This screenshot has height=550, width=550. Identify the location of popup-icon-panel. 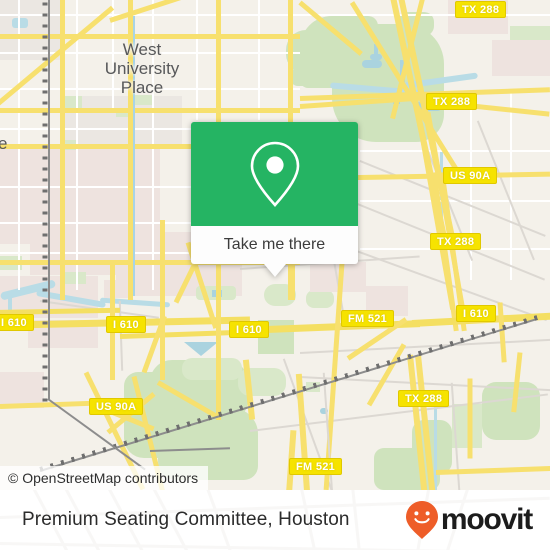
(274, 174).